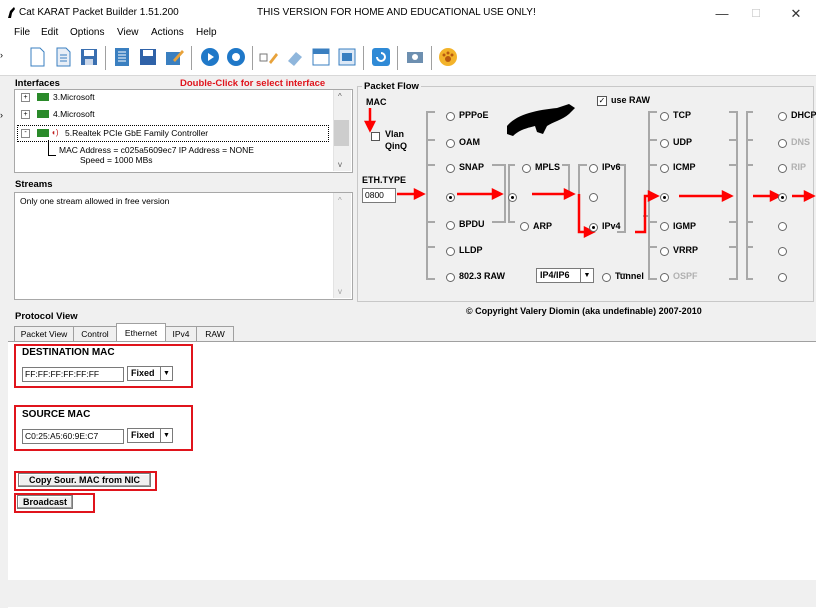 The height and width of the screenshot is (608, 816). What do you see at coordinates (236, 57) in the screenshot?
I see `stop-icon` at bounding box center [236, 57].